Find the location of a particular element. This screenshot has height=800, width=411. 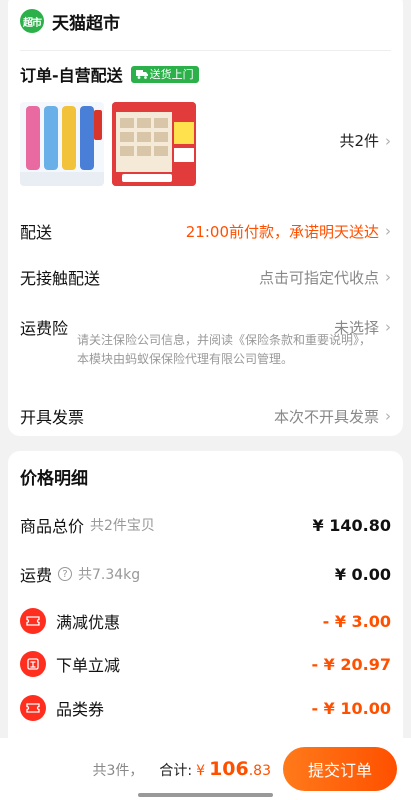

shipping-label: 运费 is located at coordinates (36, 575).